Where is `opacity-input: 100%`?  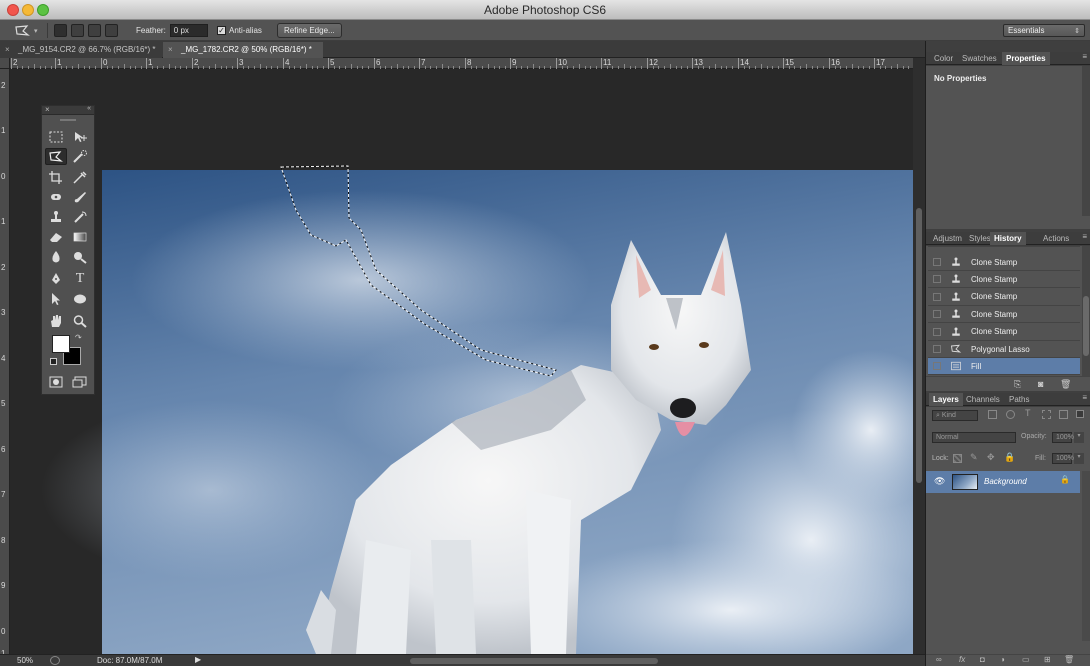
opacity-input: 100% is located at coordinates (1063, 437).